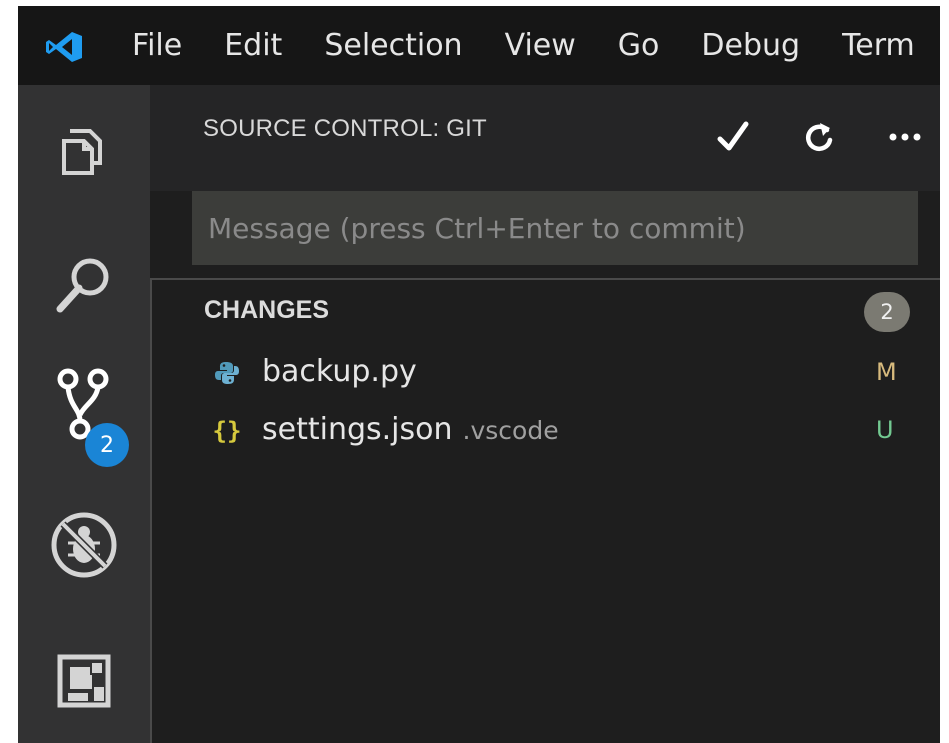  I want to click on file-name-text: settings.json, so click(357, 429).